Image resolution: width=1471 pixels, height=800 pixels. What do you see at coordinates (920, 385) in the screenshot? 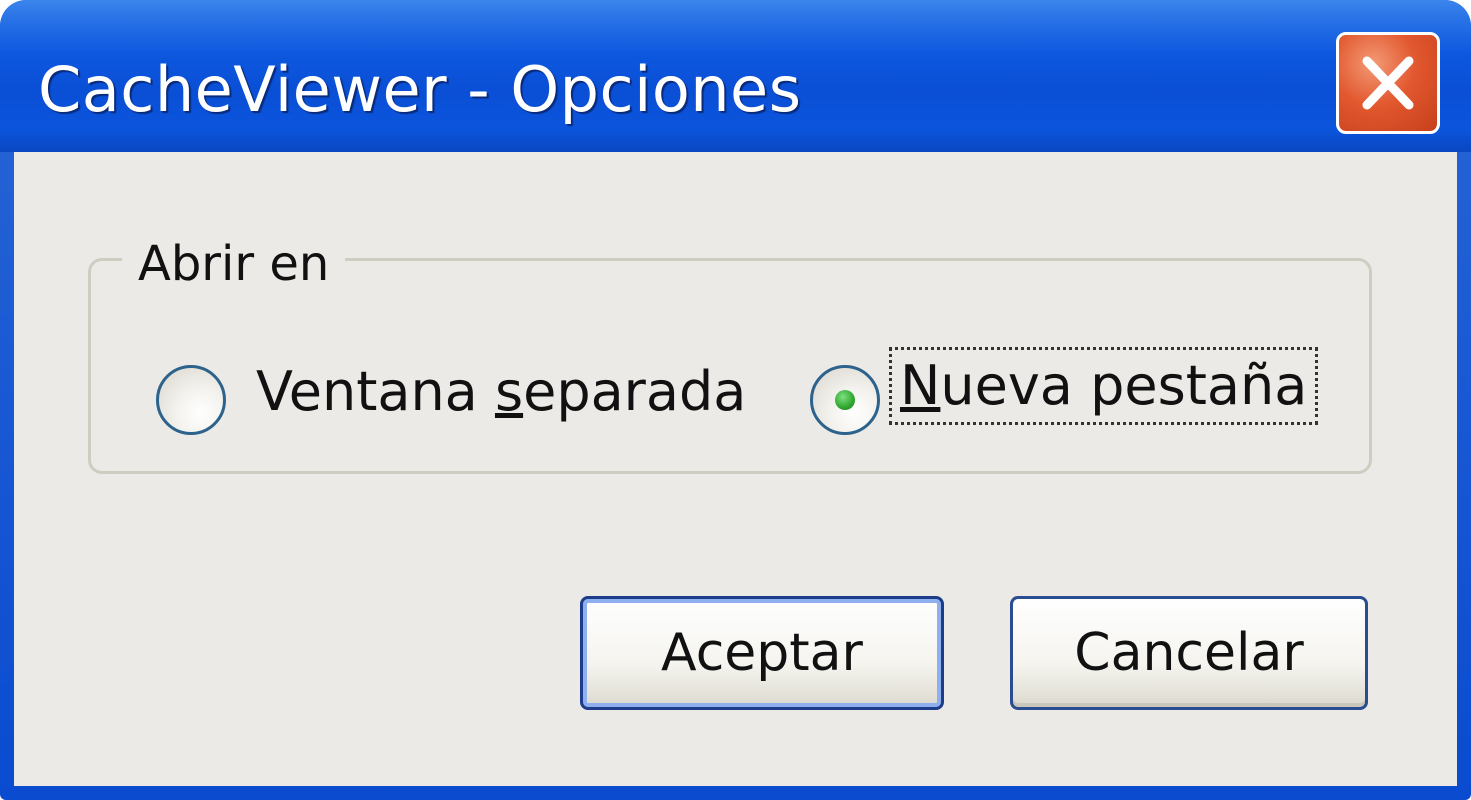
I see `accesskey-letter: N` at bounding box center [920, 385].